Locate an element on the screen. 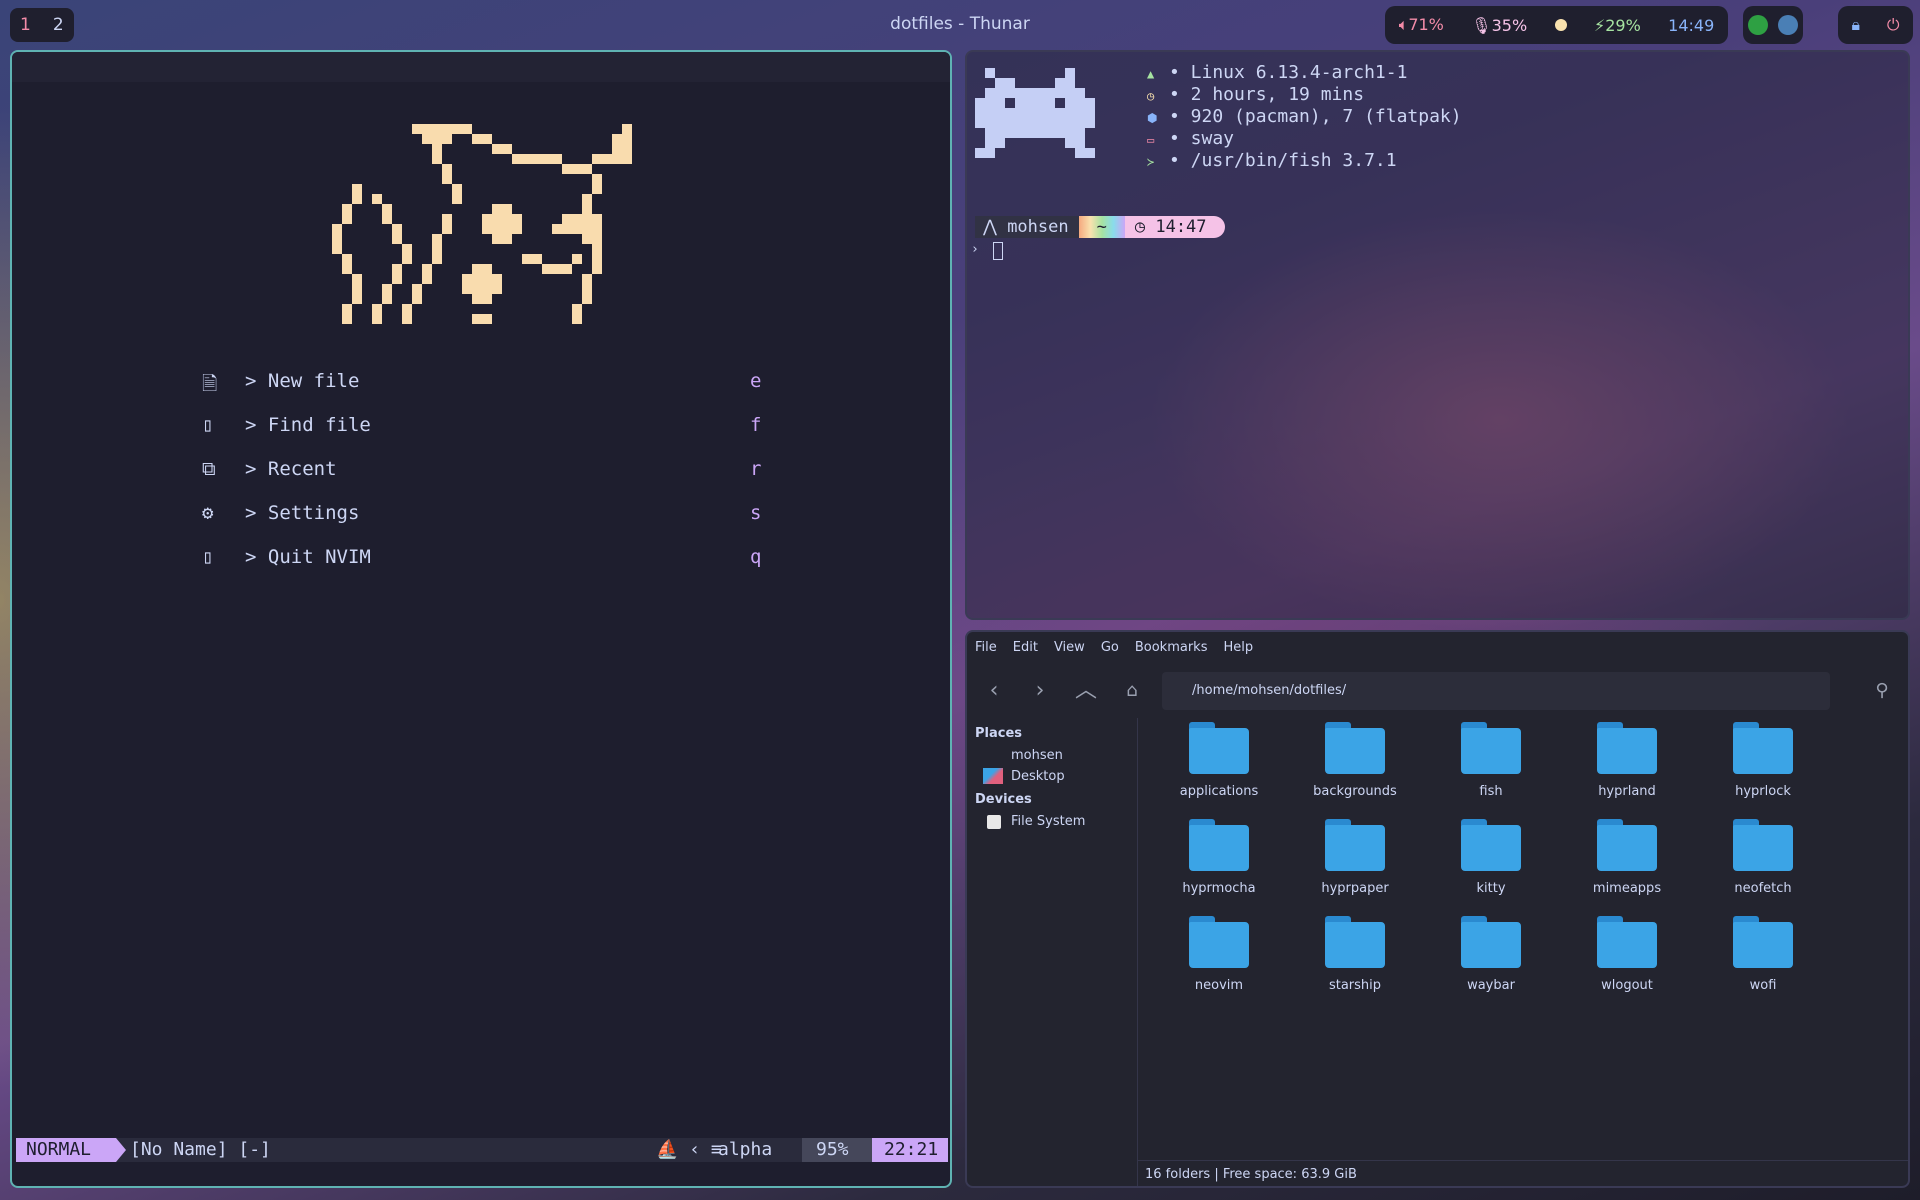 This screenshot has width=1920, height=1200. file-icon: 🗎 is located at coordinates (210, 384).